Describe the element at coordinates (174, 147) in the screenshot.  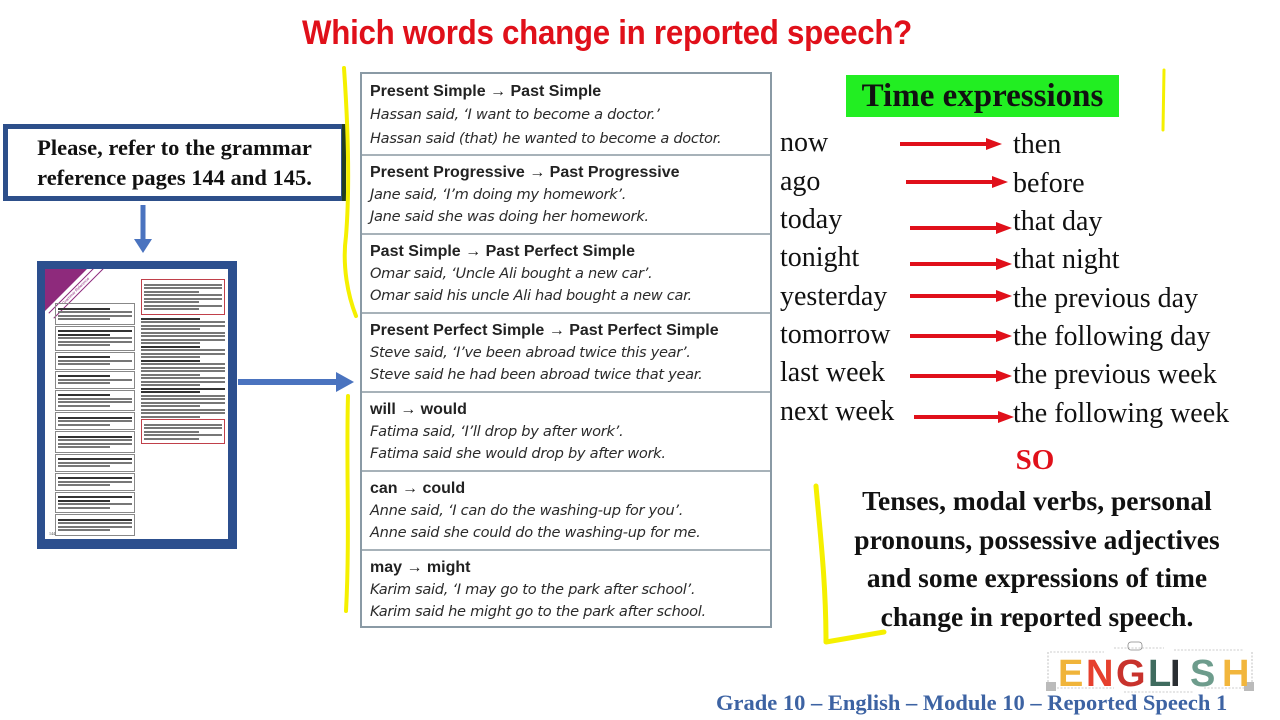
I see `note-line-1: Please, refer to the grammar` at that location.